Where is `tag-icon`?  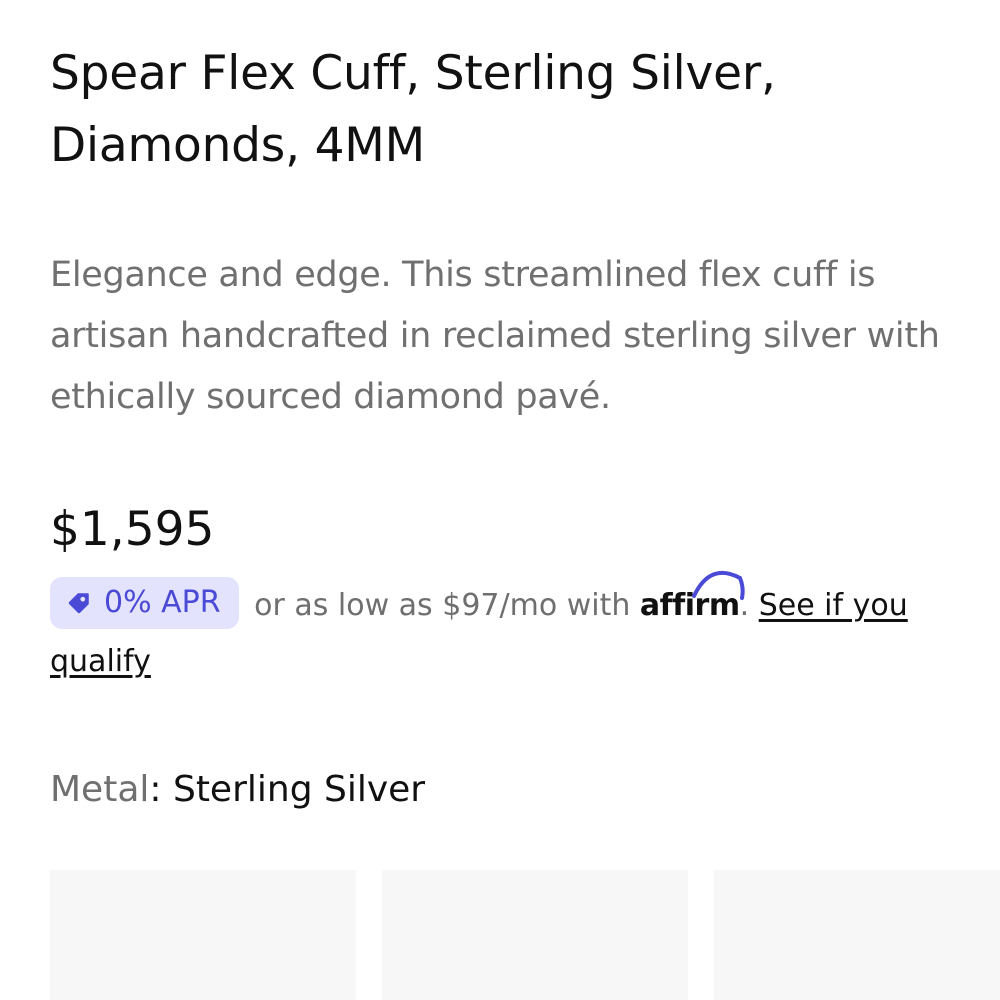 tag-icon is located at coordinates (78, 602).